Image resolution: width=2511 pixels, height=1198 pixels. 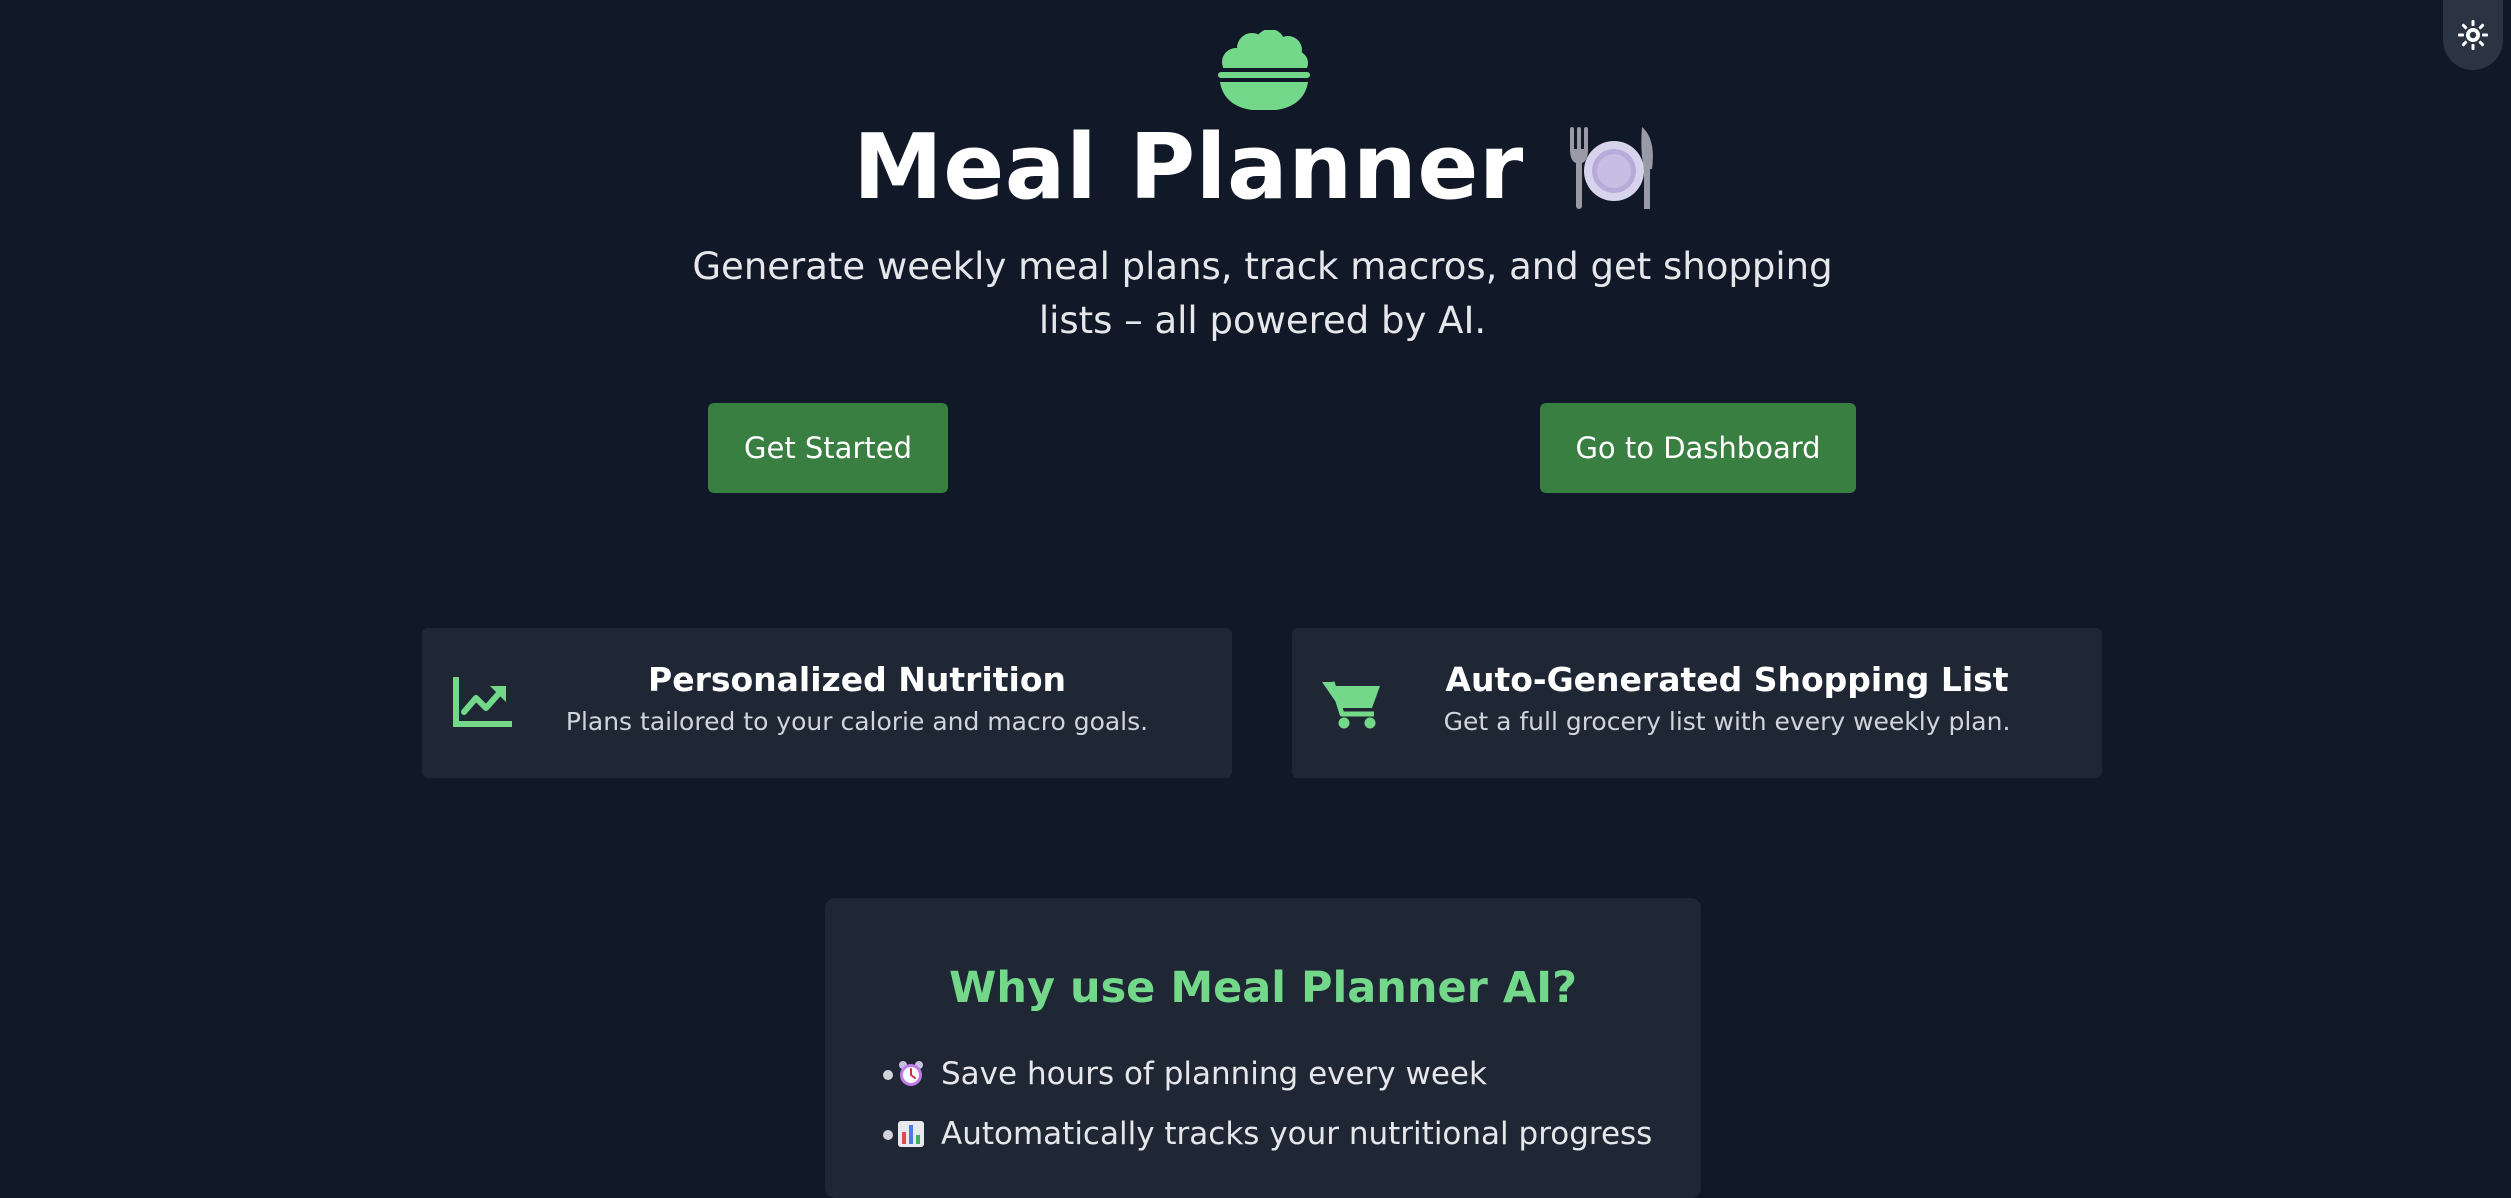 I want to click on sun-icon, so click(x=2473, y=35).